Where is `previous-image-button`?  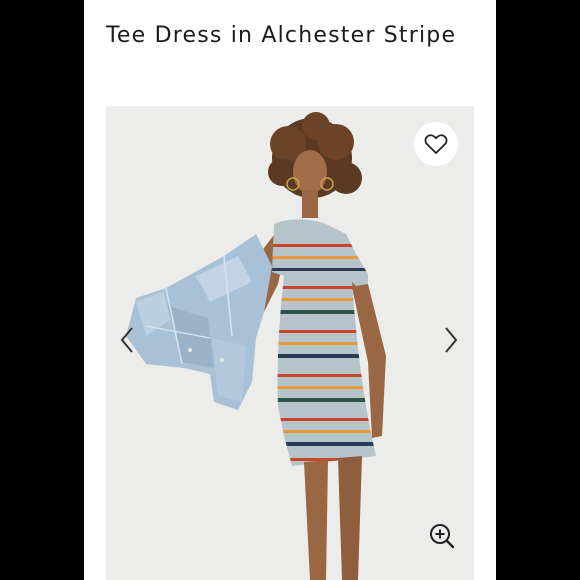
previous-image-button is located at coordinates (127, 340).